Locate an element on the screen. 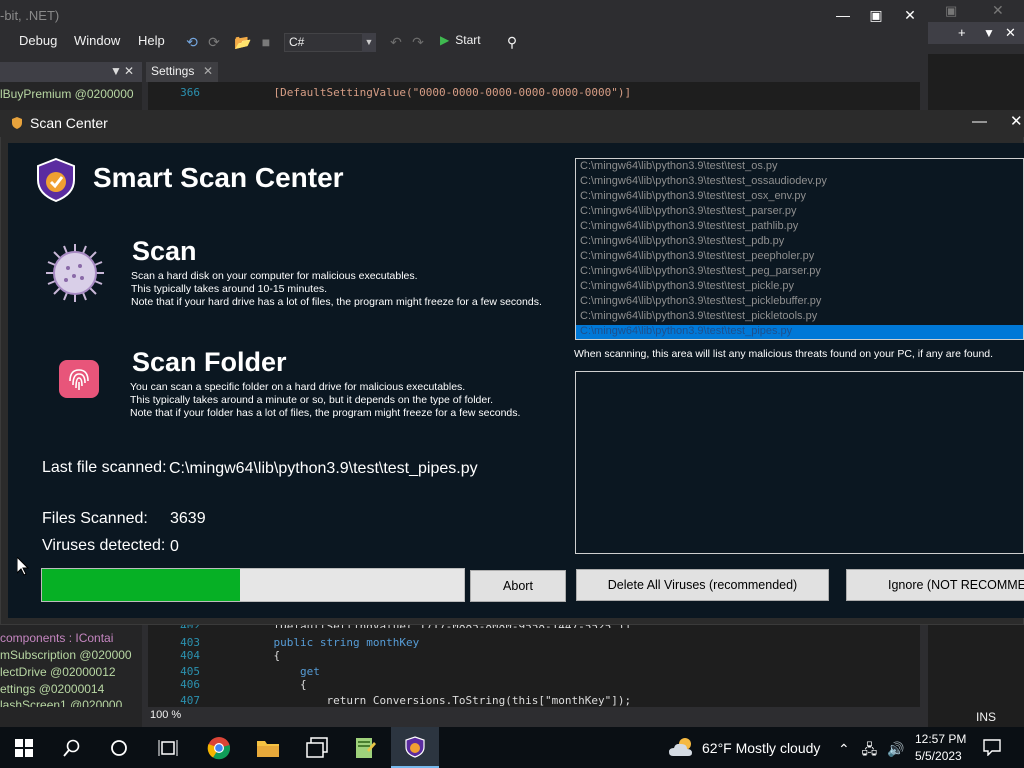 This screenshot has height=768, width=1024. file-explorer-icon is located at coordinates (268, 748).